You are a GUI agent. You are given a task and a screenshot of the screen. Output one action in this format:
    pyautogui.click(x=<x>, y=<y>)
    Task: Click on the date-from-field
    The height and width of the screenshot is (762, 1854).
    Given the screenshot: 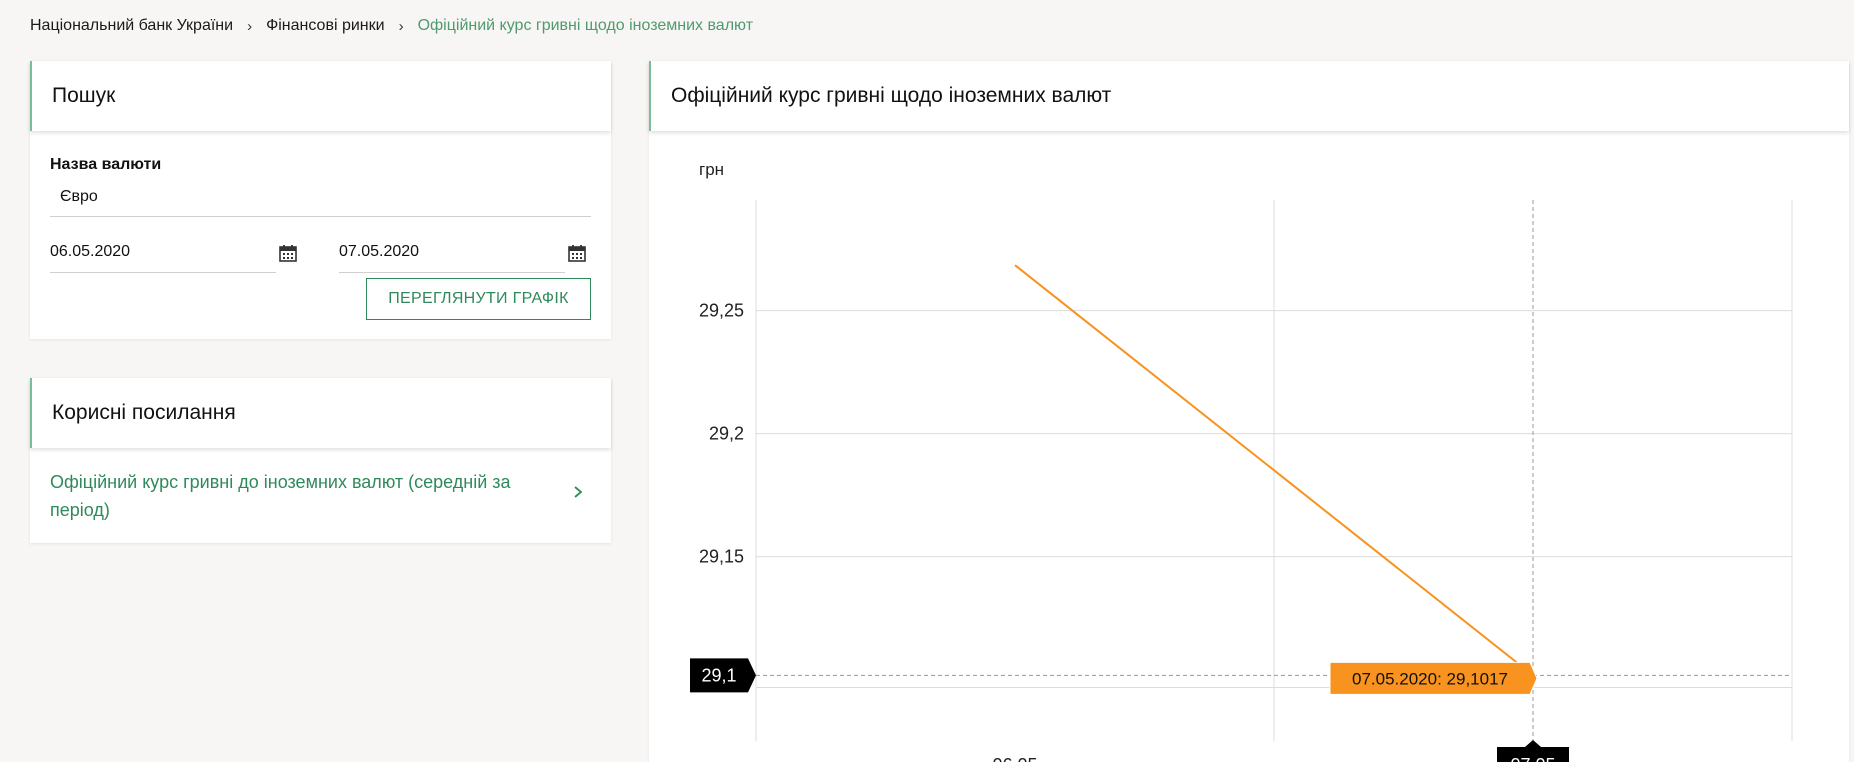 What is the action you would take?
    pyautogui.click(x=173, y=253)
    